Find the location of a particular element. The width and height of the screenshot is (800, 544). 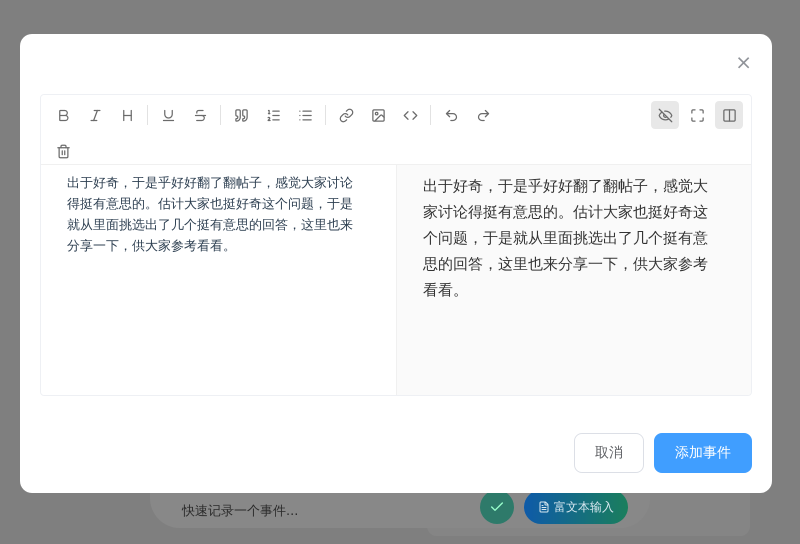

strikethrough-icon is located at coordinates (200, 115).